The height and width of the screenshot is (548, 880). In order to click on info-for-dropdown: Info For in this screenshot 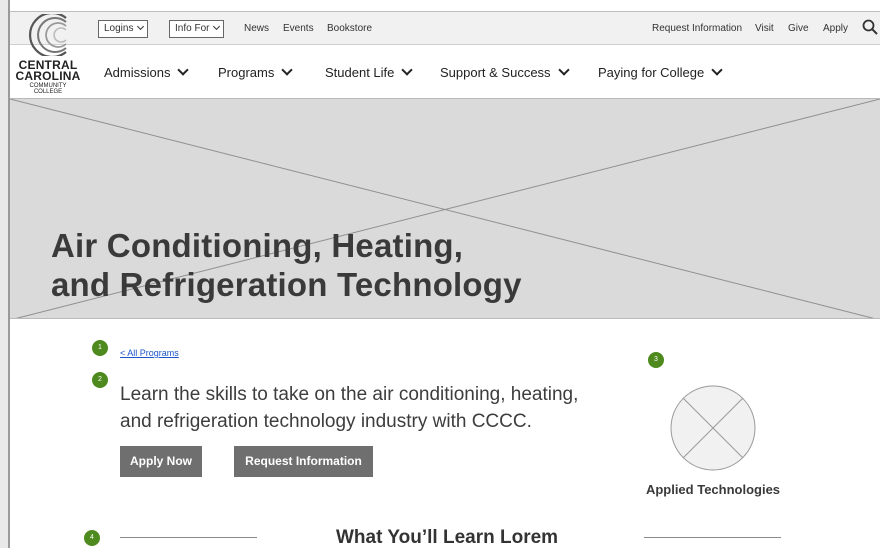, I will do `click(197, 29)`.